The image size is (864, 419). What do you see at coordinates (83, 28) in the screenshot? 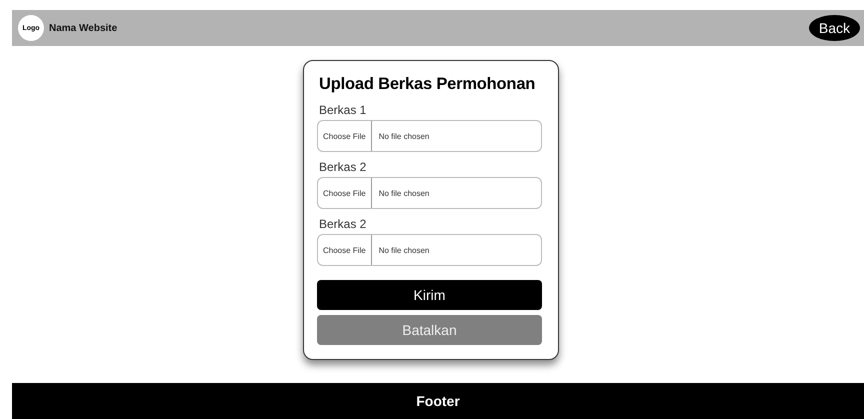
I see `site-name: Nama Website` at bounding box center [83, 28].